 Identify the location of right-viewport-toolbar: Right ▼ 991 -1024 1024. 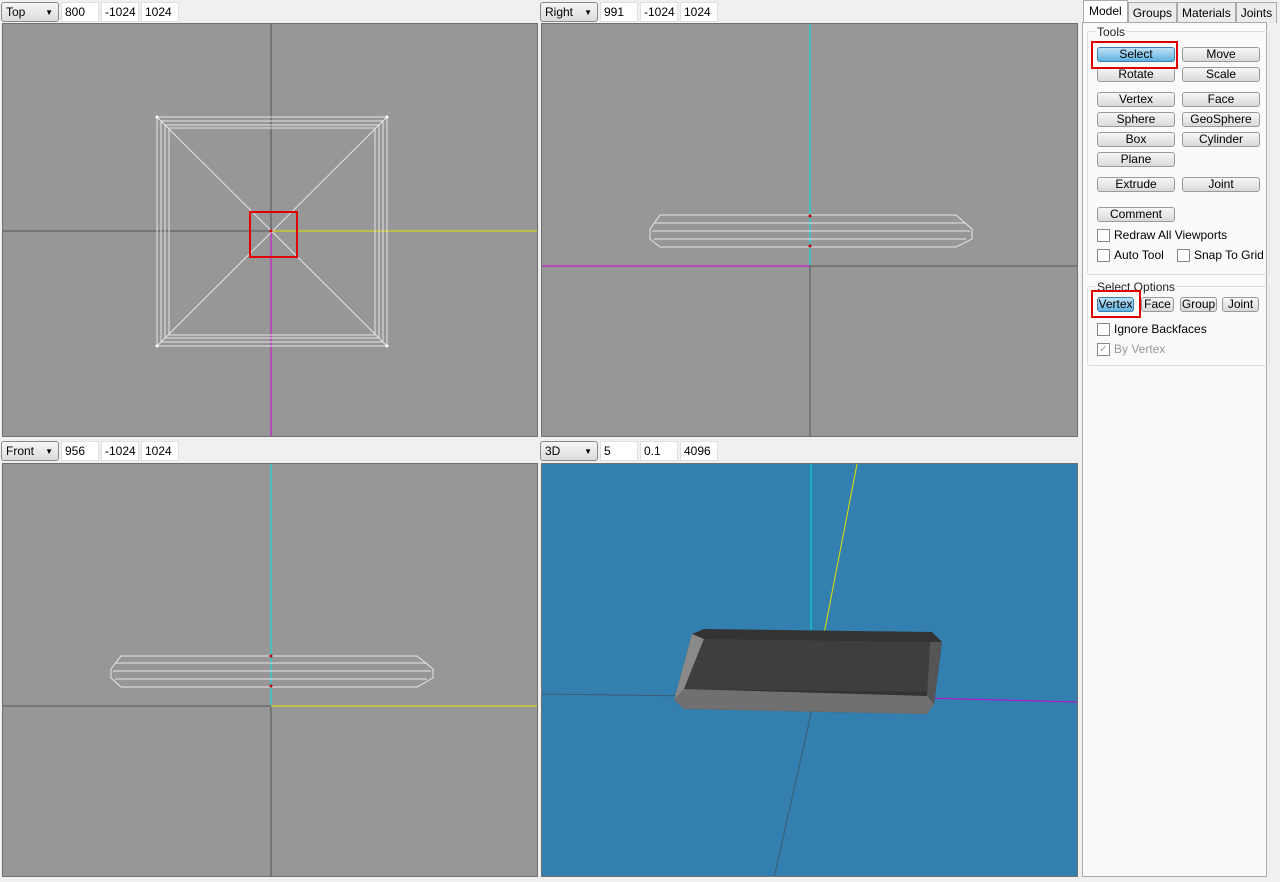
(629, 12).